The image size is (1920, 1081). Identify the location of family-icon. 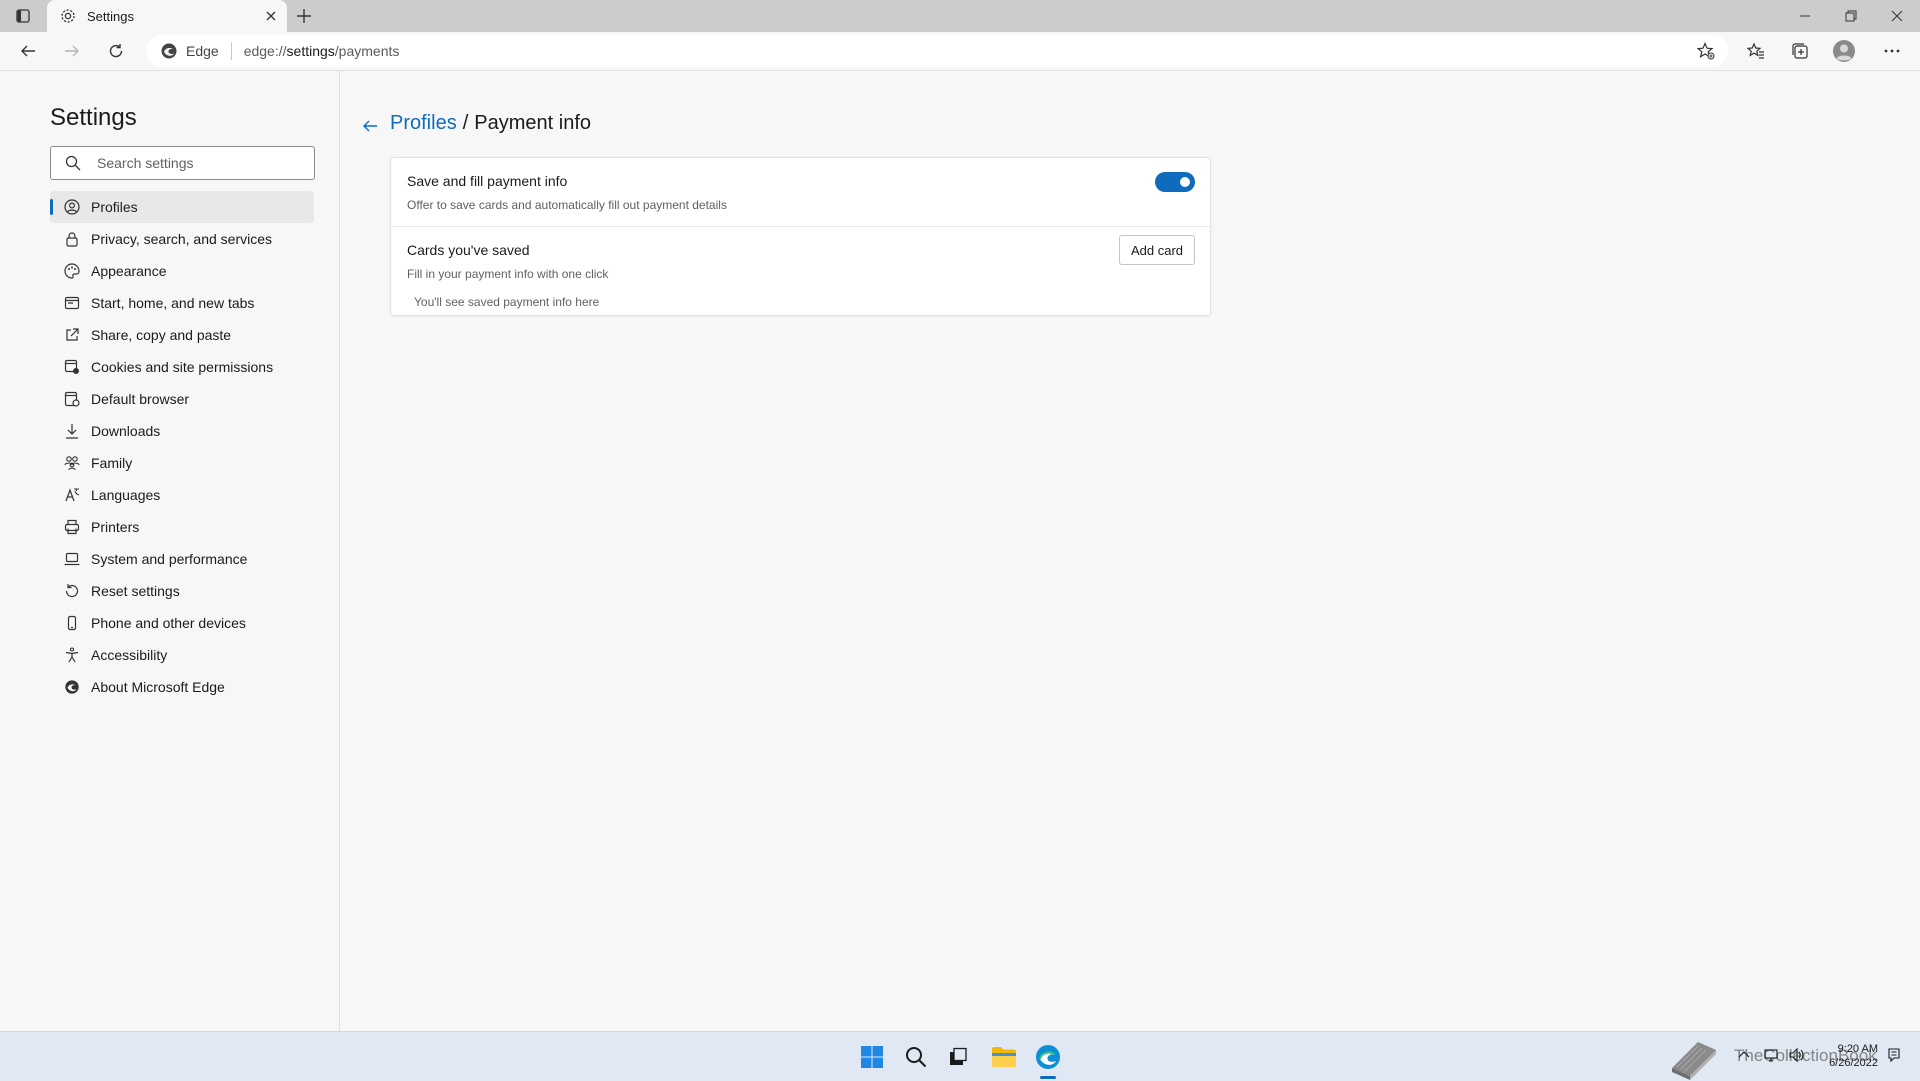
(72, 463).